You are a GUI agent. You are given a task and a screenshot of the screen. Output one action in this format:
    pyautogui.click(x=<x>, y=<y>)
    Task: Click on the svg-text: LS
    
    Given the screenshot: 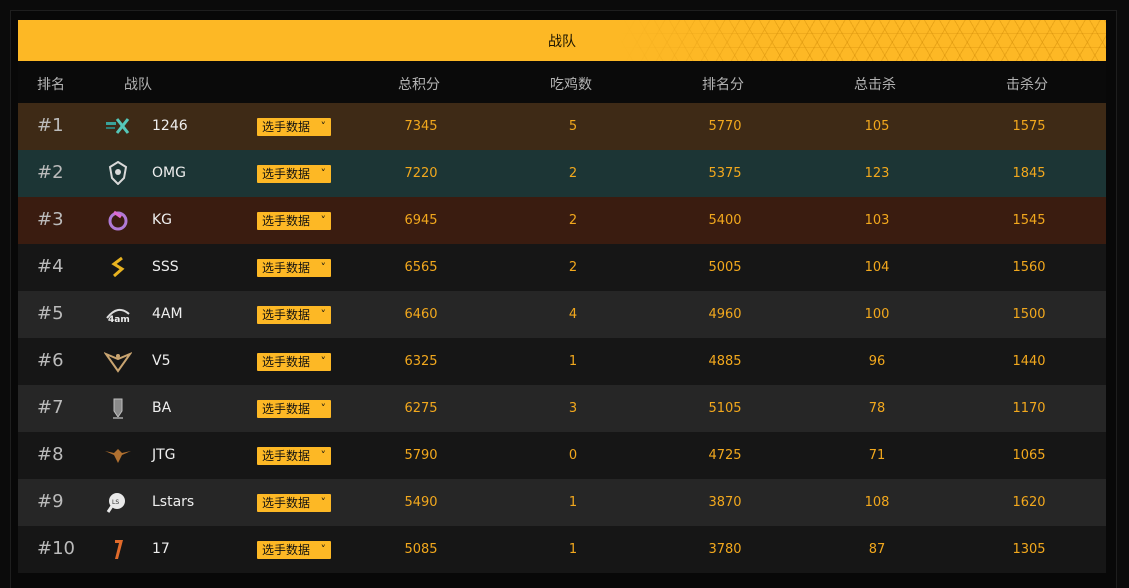 What is the action you would take?
    pyautogui.click(x=115, y=502)
    